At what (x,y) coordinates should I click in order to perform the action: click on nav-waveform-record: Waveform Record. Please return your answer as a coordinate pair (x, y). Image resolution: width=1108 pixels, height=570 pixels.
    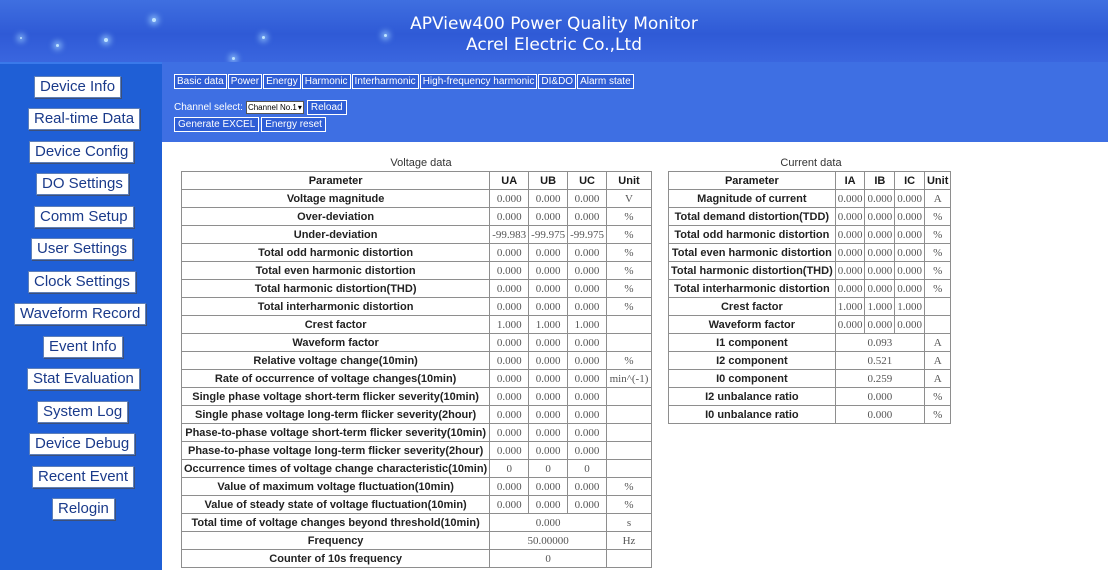
    Looking at the image, I should click on (80, 314).